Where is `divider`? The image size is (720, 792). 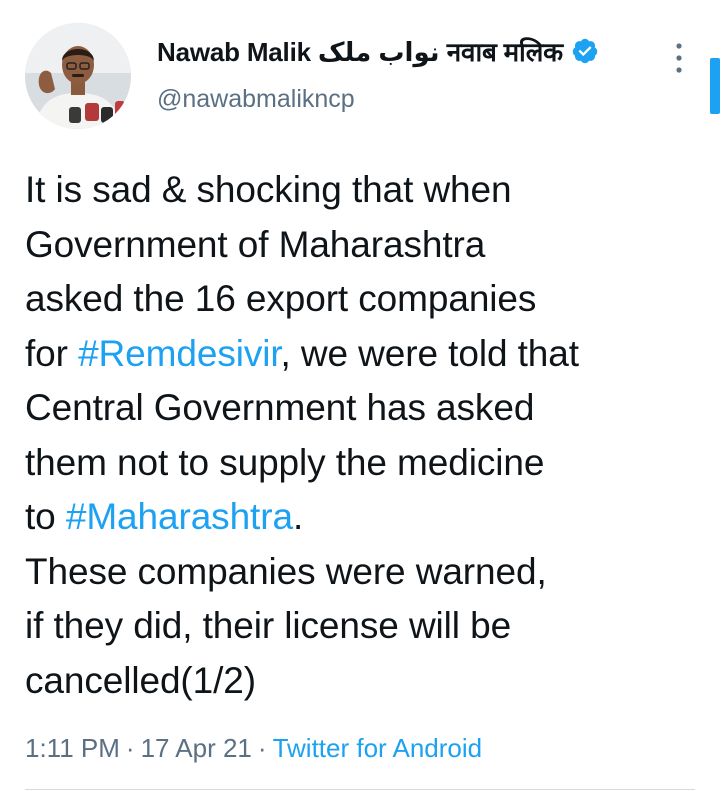
divider is located at coordinates (360, 789).